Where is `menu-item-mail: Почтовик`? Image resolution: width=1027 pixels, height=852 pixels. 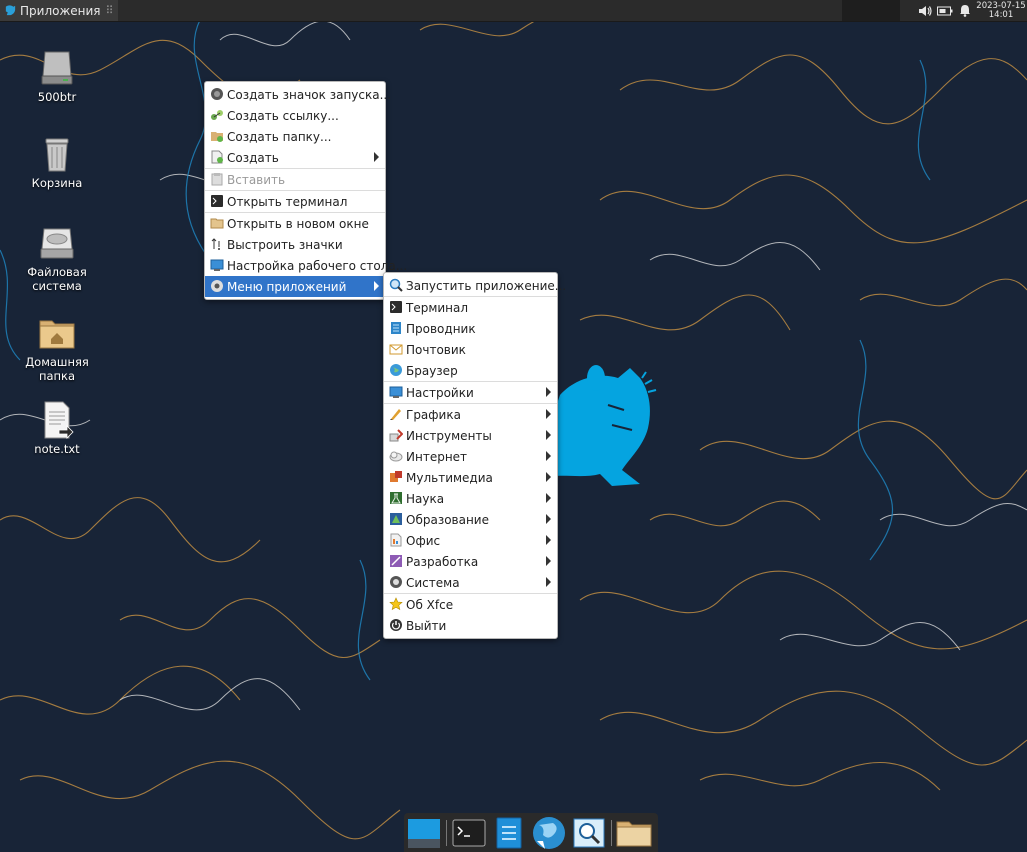 menu-item-mail: Почтовик is located at coordinates (470, 349).